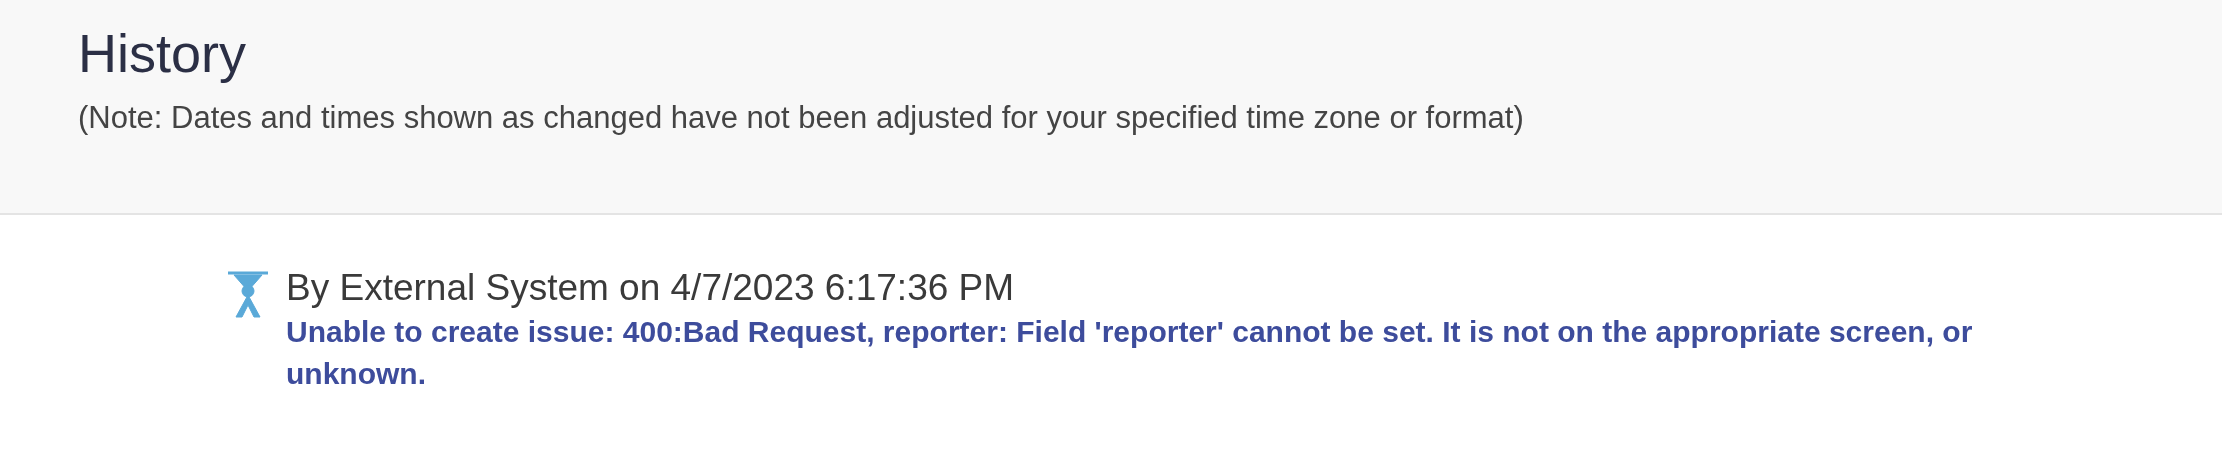 This screenshot has width=2222, height=450. I want to click on entry-byline: By External System on 4/7/2023 6:17:36 PM, so click(651, 288).